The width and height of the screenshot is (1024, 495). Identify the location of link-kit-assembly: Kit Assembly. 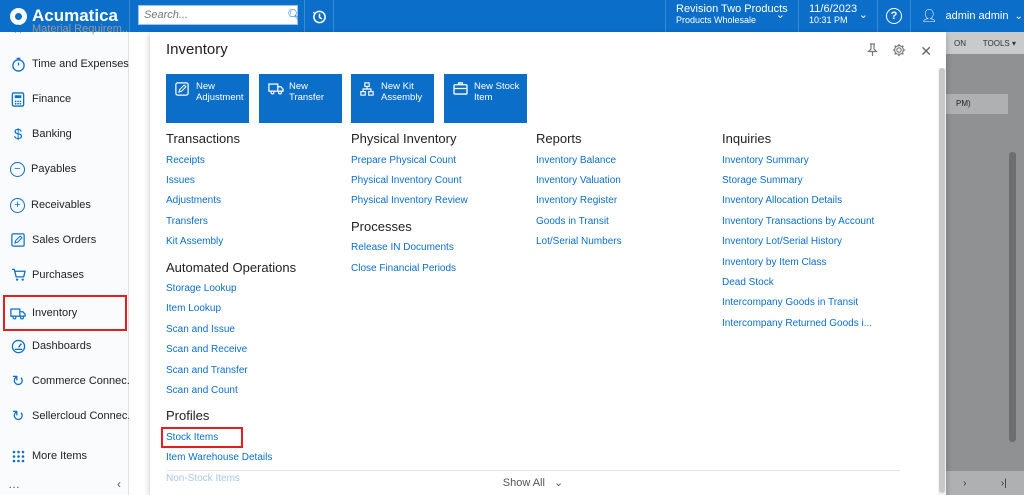
(194, 241).